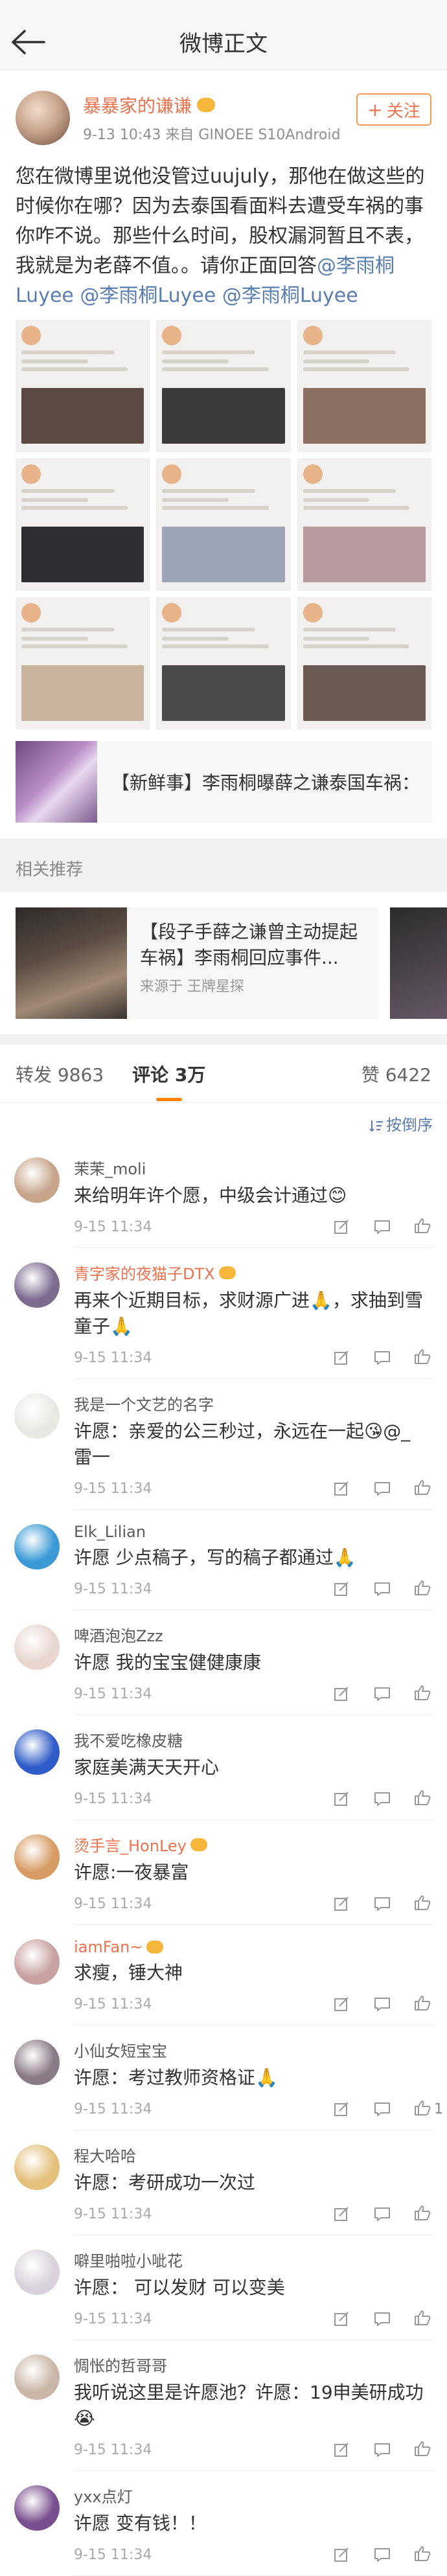 The height and width of the screenshot is (2576, 447). I want to click on commenter-name: 噼里啪啦小呲花, so click(253, 2259).